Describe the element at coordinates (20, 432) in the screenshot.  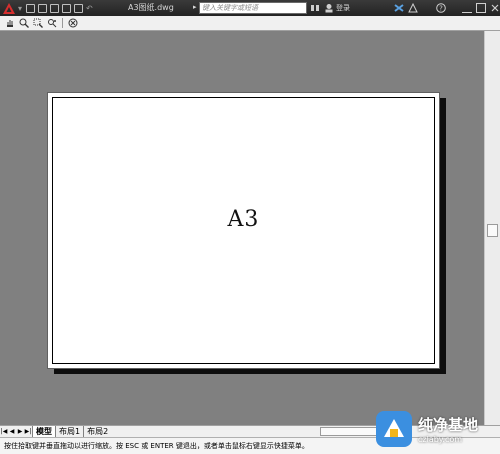
I see `next-tab-icon: ▶` at that location.